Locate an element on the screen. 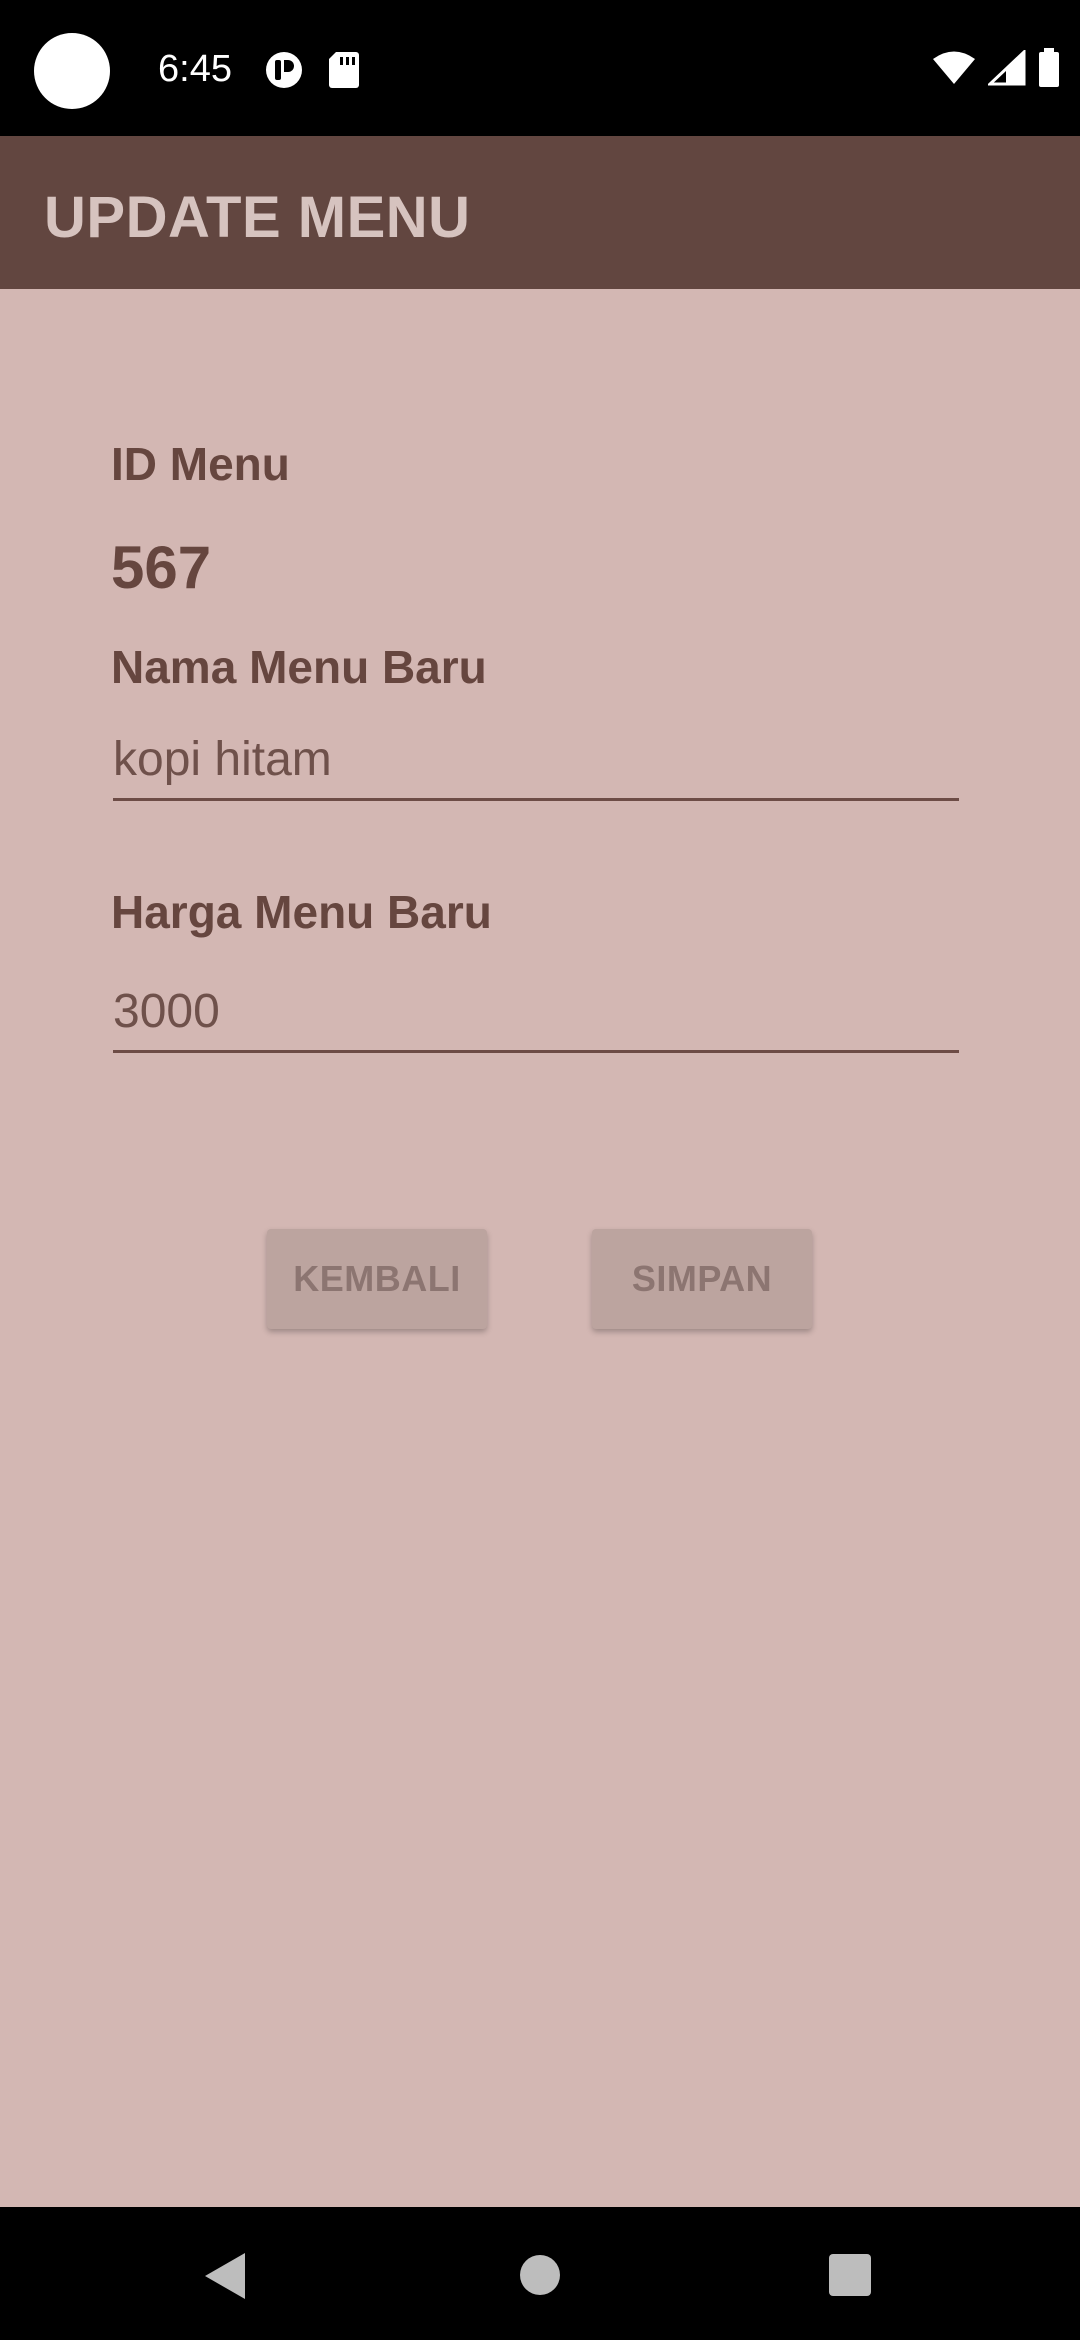 The image size is (1080, 2340). status-indicators is located at coordinates (996, 68).